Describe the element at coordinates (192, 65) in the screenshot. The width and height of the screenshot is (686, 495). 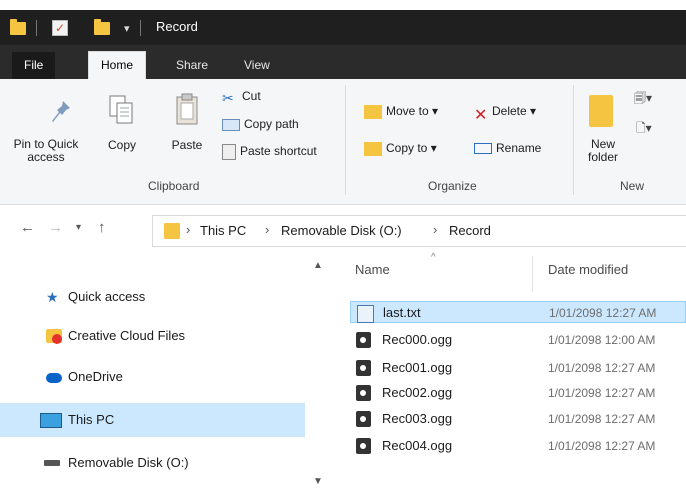
I see `tab-share: Share` at that location.